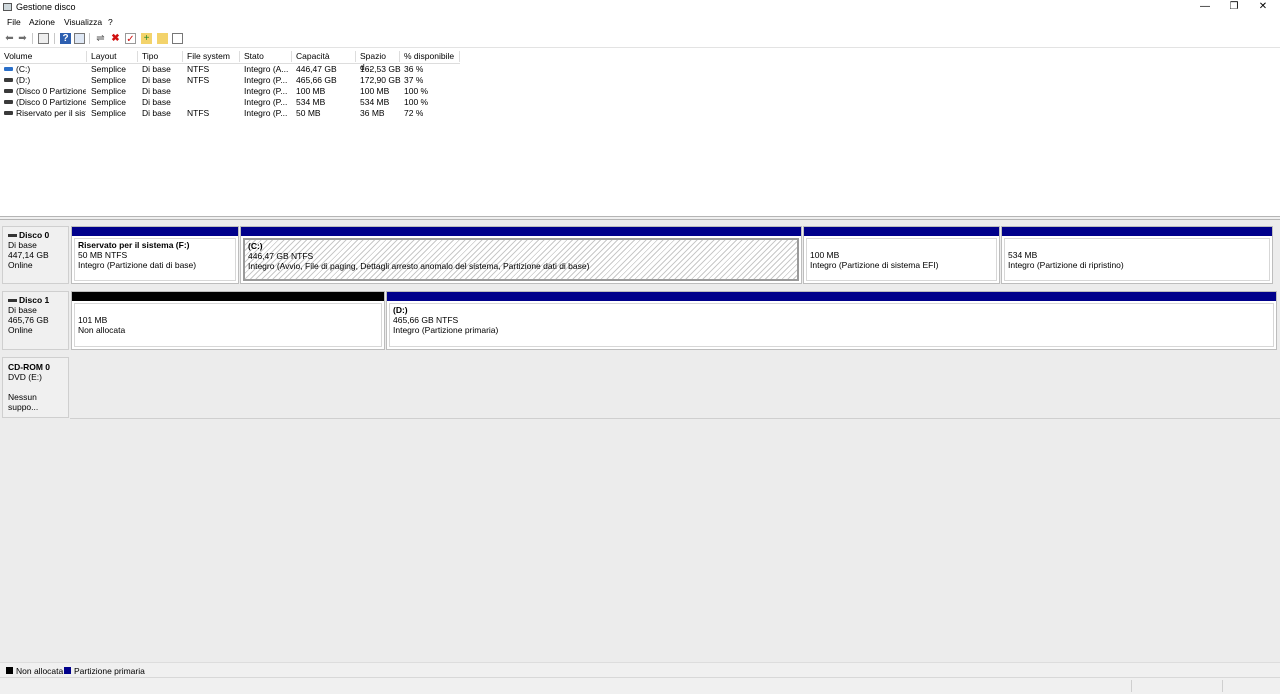  I want to click on partition-status: Integro (Partizione di sistema EFI), so click(874, 265).